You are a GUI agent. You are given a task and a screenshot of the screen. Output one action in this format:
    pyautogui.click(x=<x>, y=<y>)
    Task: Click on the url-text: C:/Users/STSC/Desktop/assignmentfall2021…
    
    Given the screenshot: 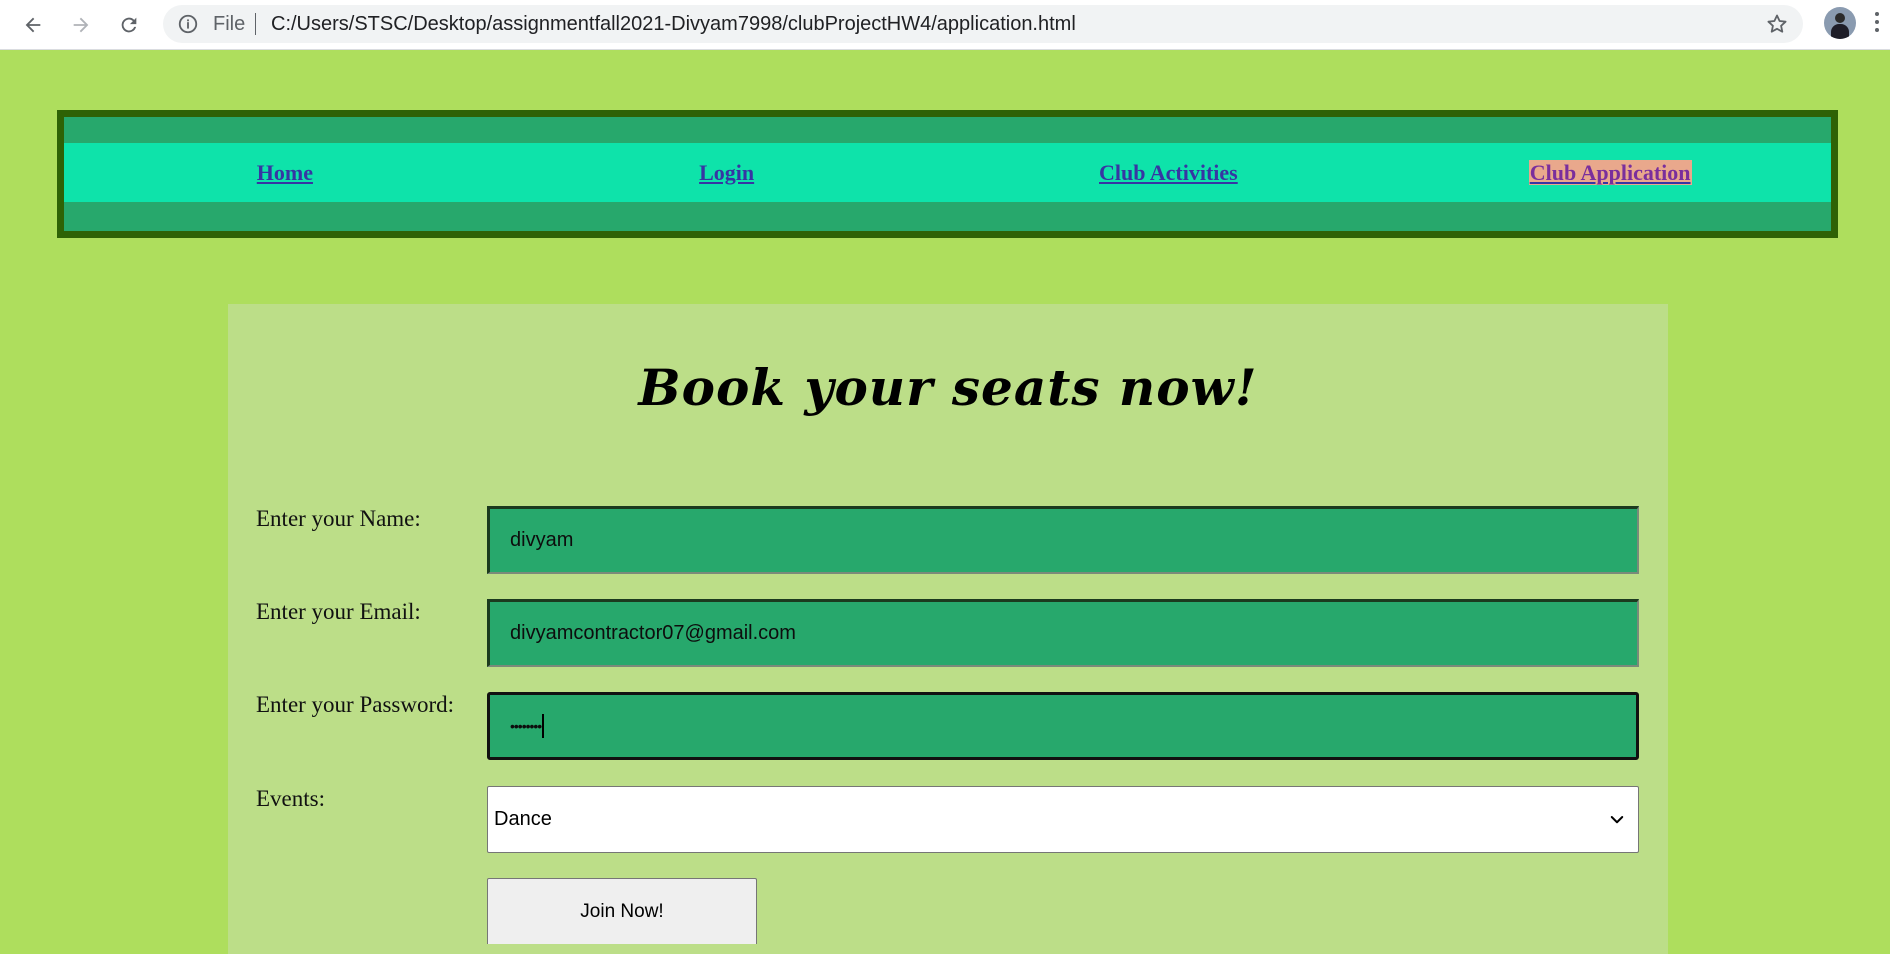 What is the action you would take?
    pyautogui.click(x=673, y=24)
    